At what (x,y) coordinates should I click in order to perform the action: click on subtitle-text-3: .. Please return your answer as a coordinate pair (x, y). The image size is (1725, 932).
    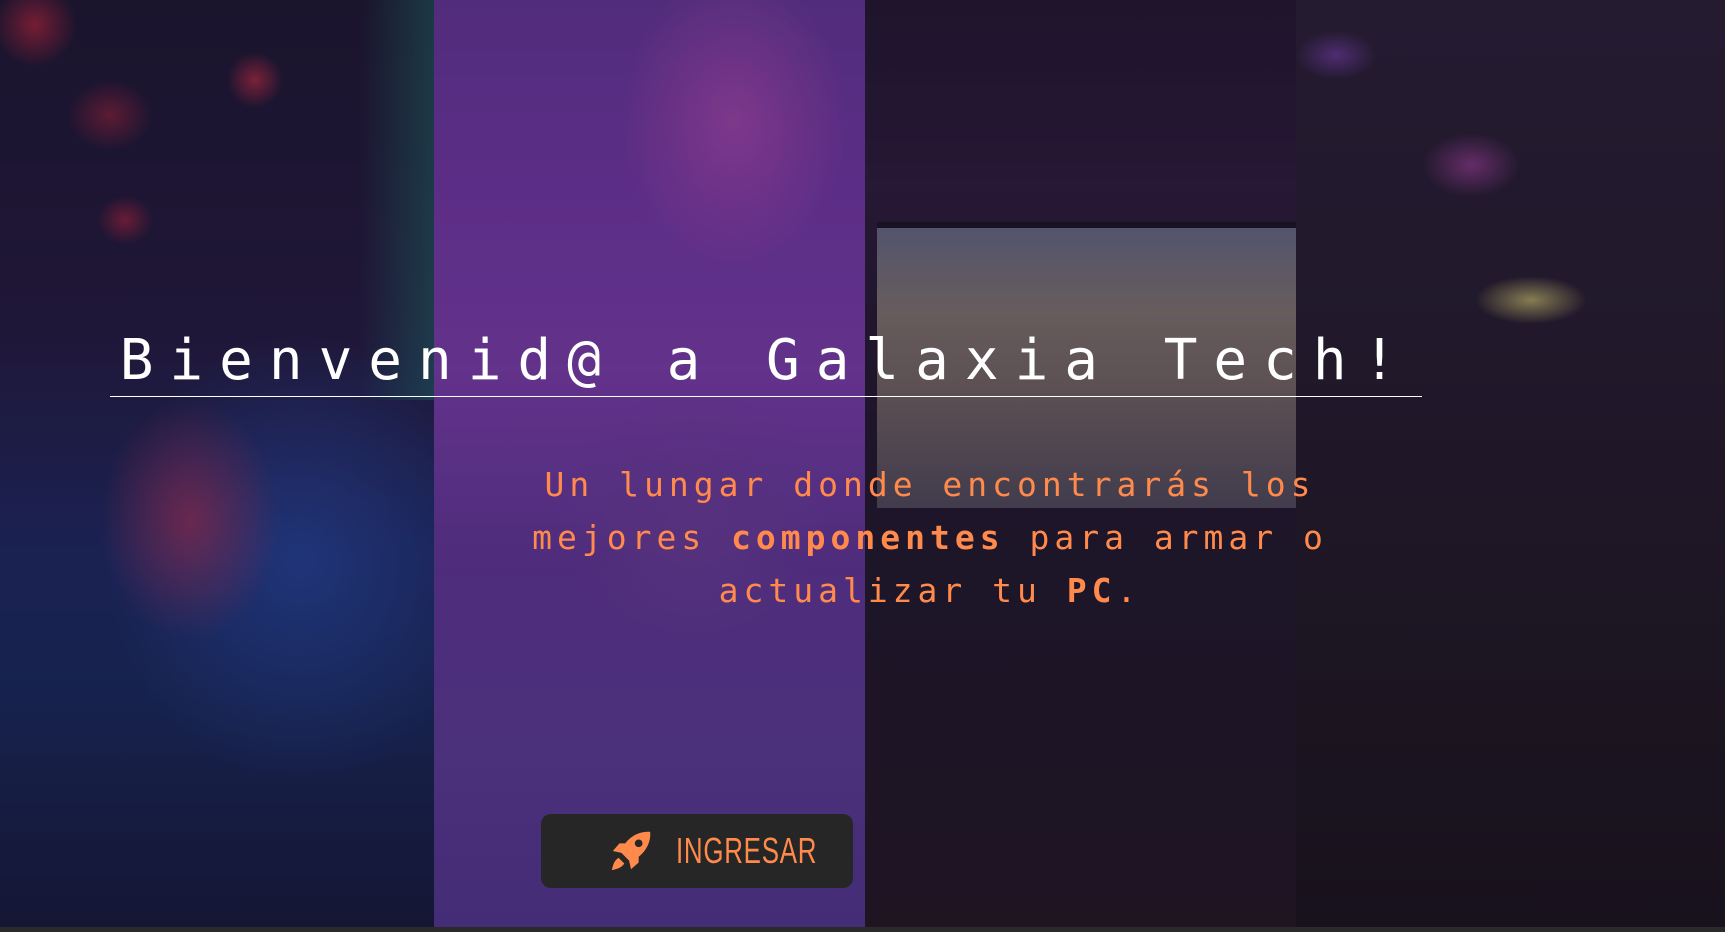
    Looking at the image, I should click on (1129, 590).